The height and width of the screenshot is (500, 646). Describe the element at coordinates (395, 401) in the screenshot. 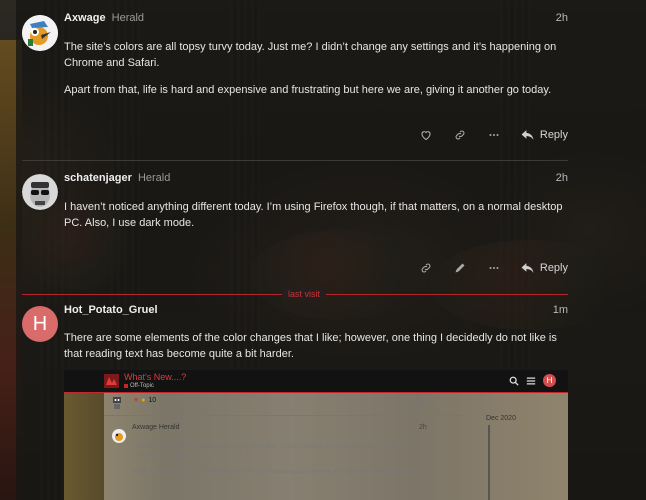

I see `reply-icon: ↩` at that location.